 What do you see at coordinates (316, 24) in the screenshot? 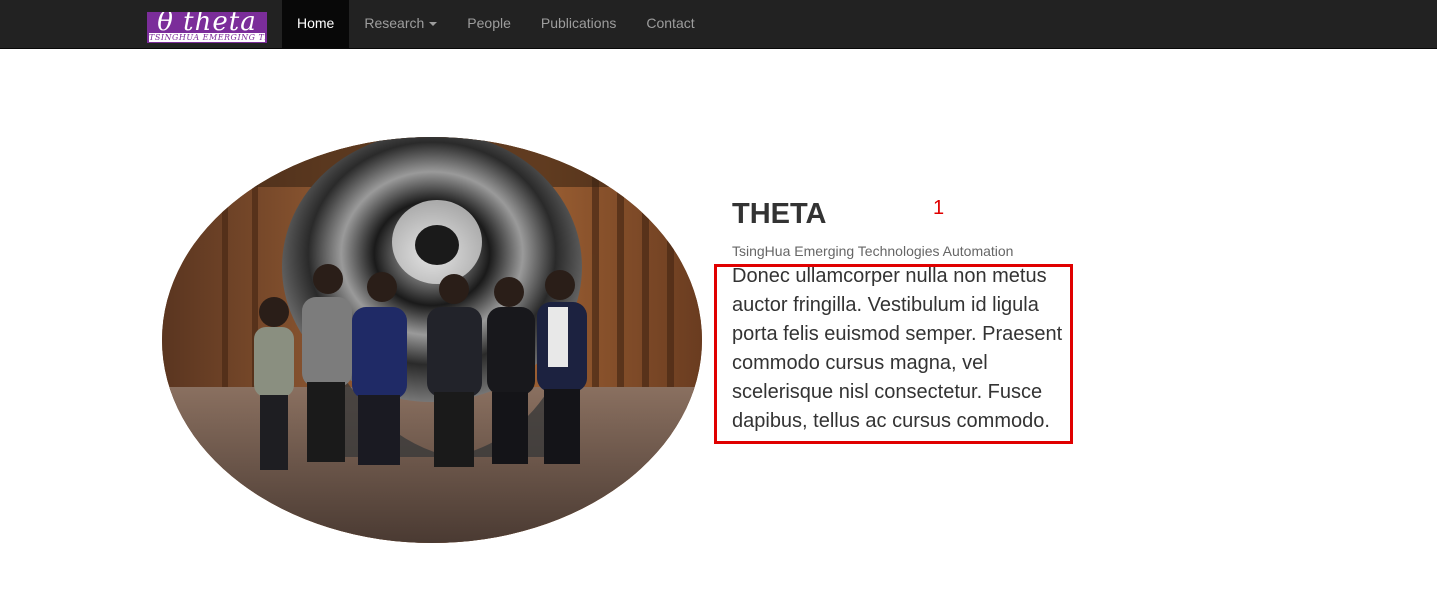
I see `nav-item-home: Home` at bounding box center [316, 24].